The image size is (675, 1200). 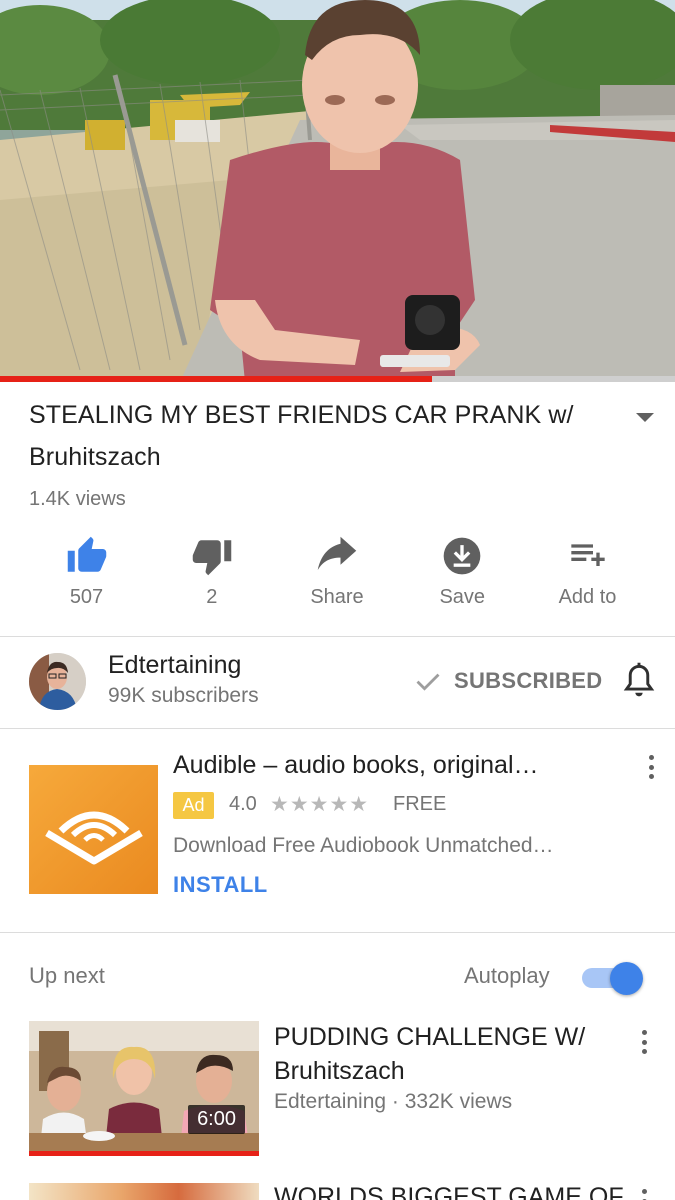 What do you see at coordinates (67, 975) in the screenshot?
I see `up-next-heading: Up next` at bounding box center [67, 975].